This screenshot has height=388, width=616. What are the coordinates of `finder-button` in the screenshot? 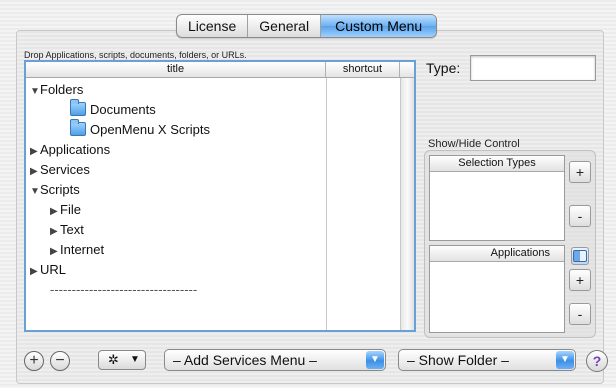 It's located at (580, 256).